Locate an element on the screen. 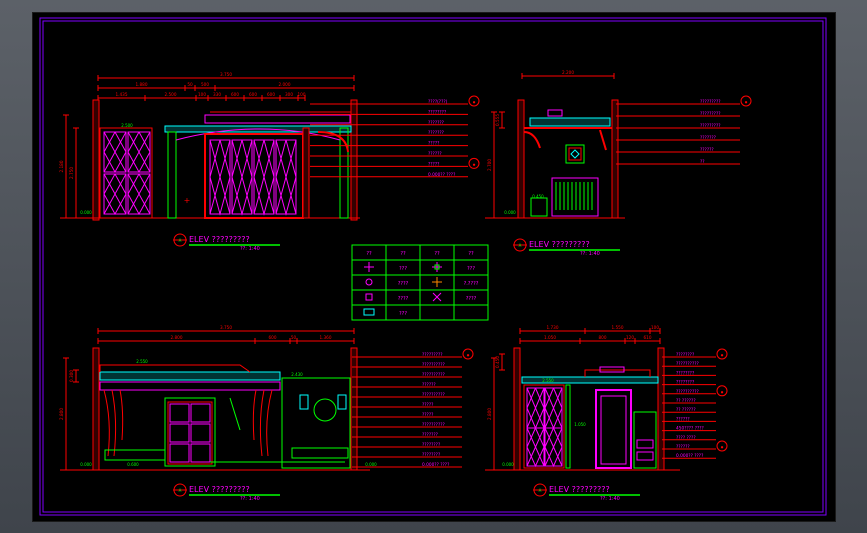  round-mirror is located at coordinates (325, 410).